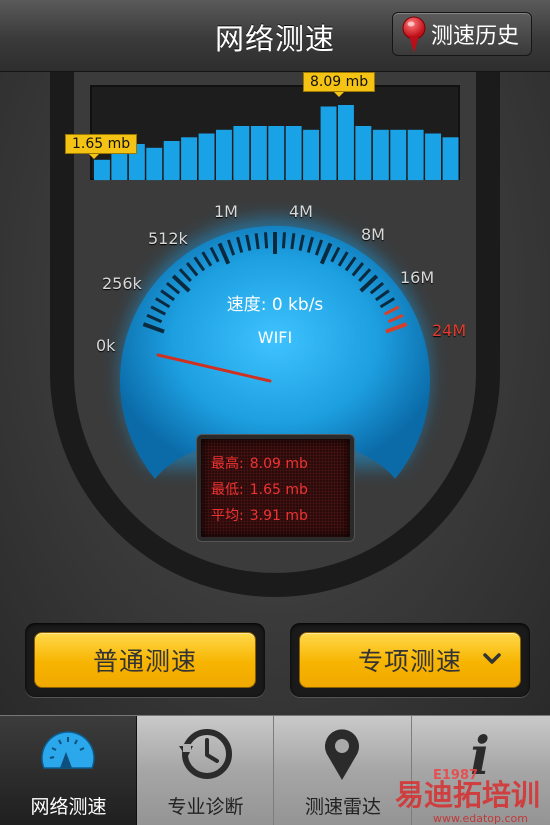 Image resolution: width=550 pixels, height=825 pixels. I want to click on scale-label-0k: 0k, so click(106, 345).